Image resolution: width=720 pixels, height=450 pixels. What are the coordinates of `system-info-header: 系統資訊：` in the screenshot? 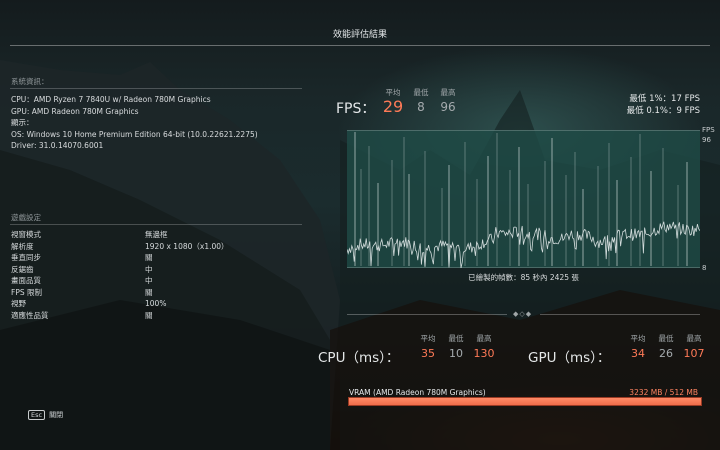 It's located at (30, 81).